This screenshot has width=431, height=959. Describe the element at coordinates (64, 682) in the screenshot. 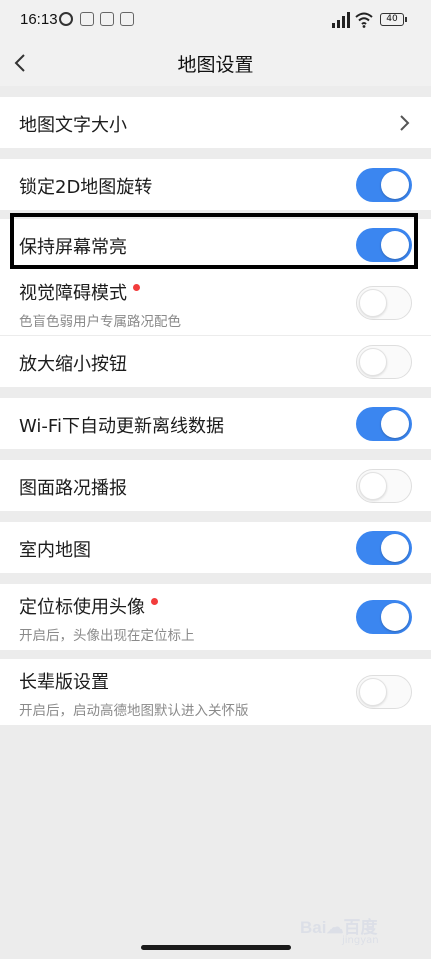

I see `setting-label: 长辈版设置` at that location.